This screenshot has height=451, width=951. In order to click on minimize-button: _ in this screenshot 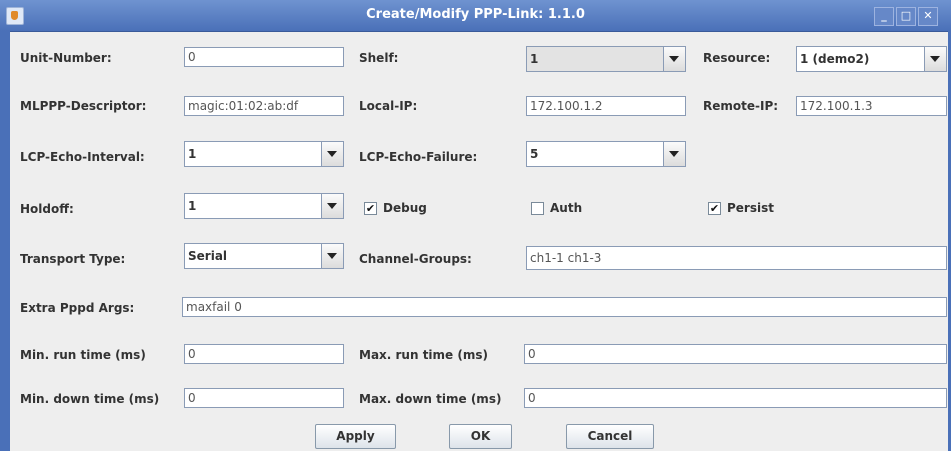, I will do `click(884, 16)`.